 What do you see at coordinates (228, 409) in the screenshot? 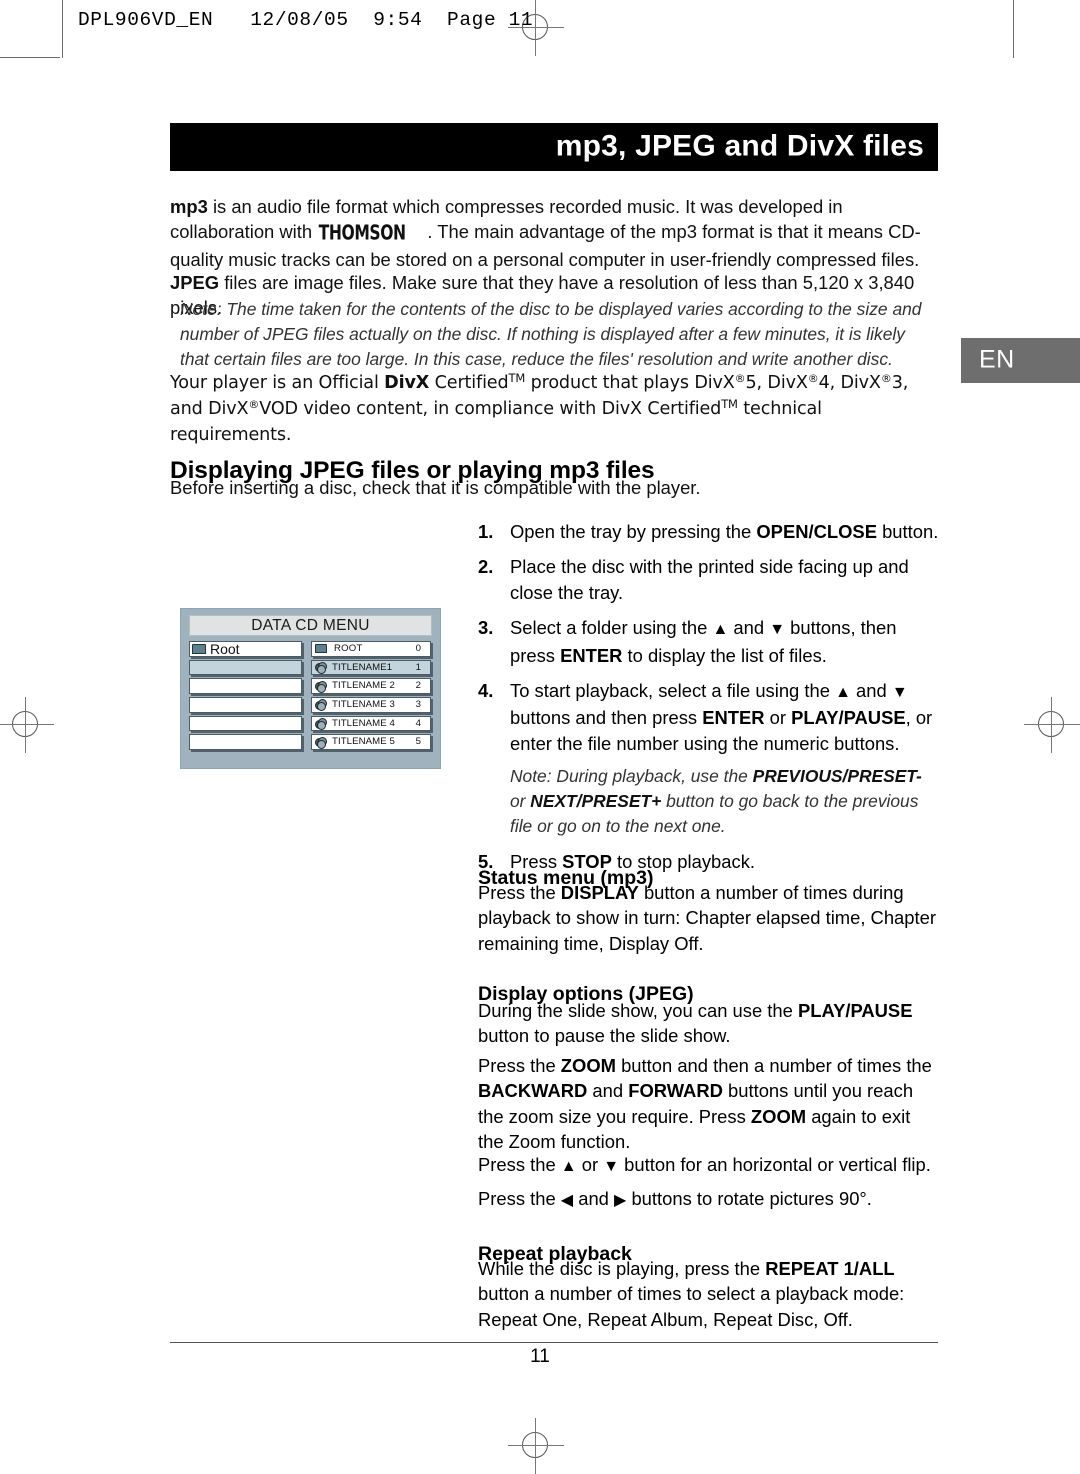
I see `divx-text-4: DivX` at bounding box center [228, 409].